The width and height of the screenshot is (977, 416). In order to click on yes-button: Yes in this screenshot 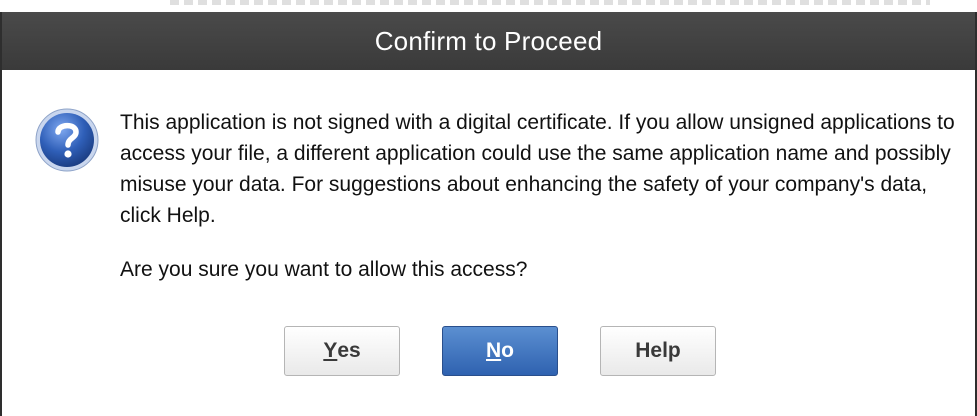, I will do `click(342, 351)`.